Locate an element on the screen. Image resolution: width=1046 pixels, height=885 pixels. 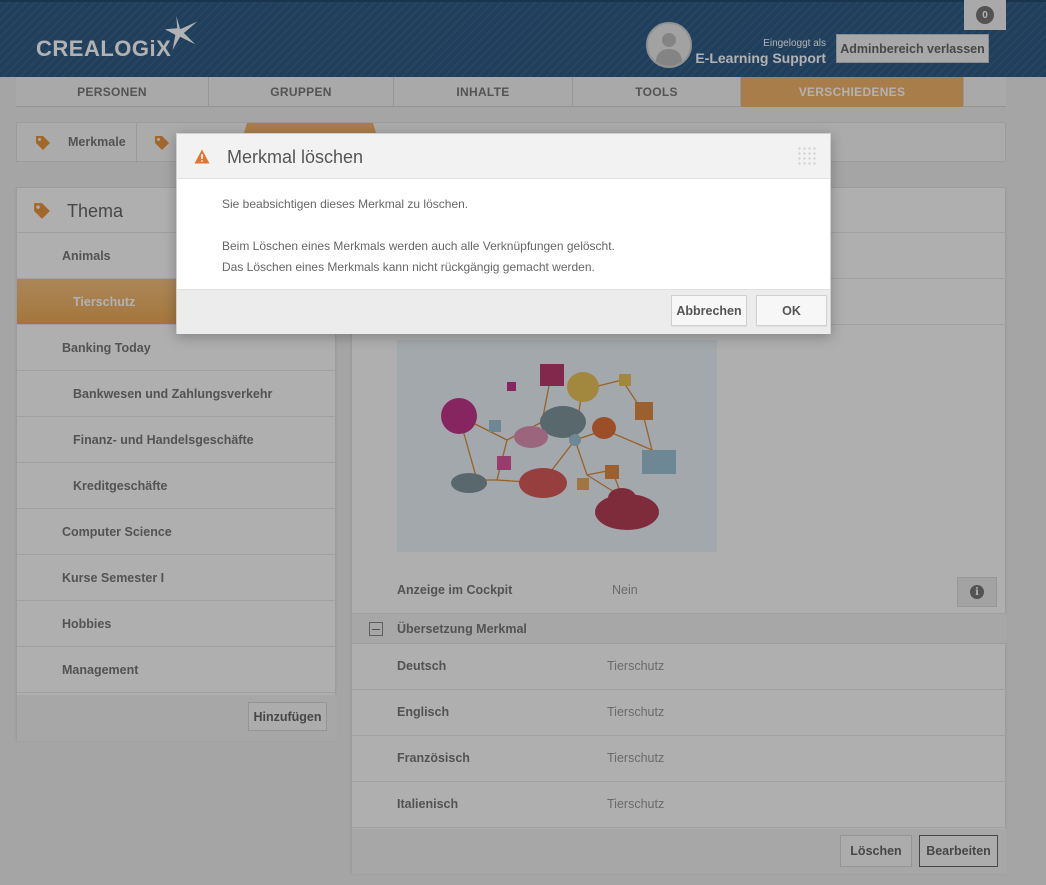
cancel-button: Abbrechen is located at coordinates (709, 310).